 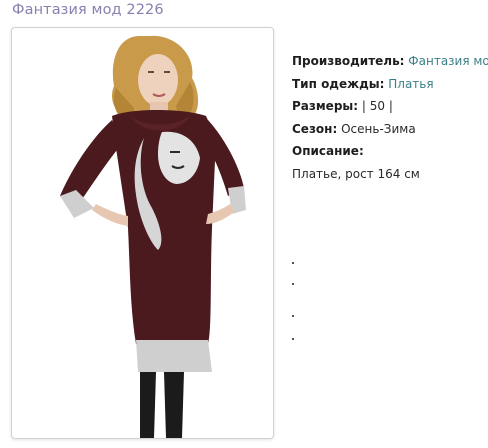 I want to click on season-label: Сезон:, so click(x=315, y=128).